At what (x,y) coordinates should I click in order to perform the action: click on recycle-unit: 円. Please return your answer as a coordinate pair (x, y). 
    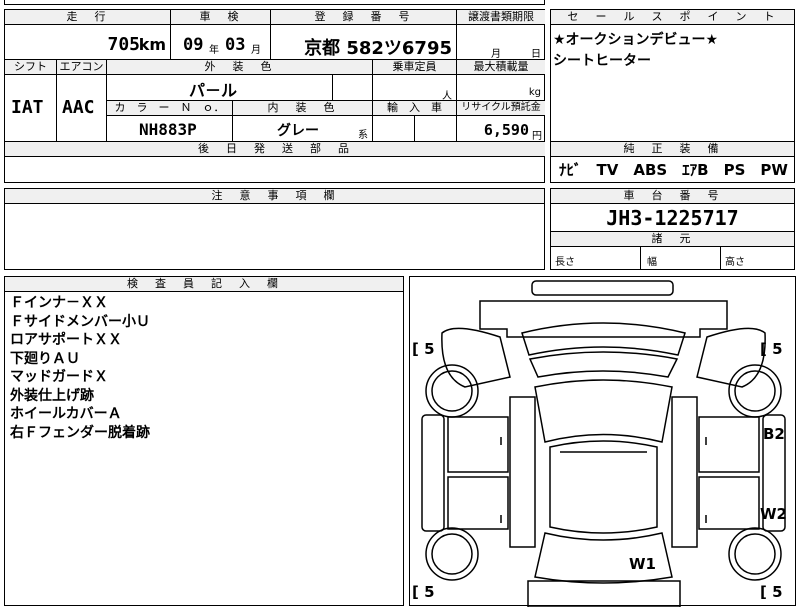
    Looking at the image, I should click on (537, 136).